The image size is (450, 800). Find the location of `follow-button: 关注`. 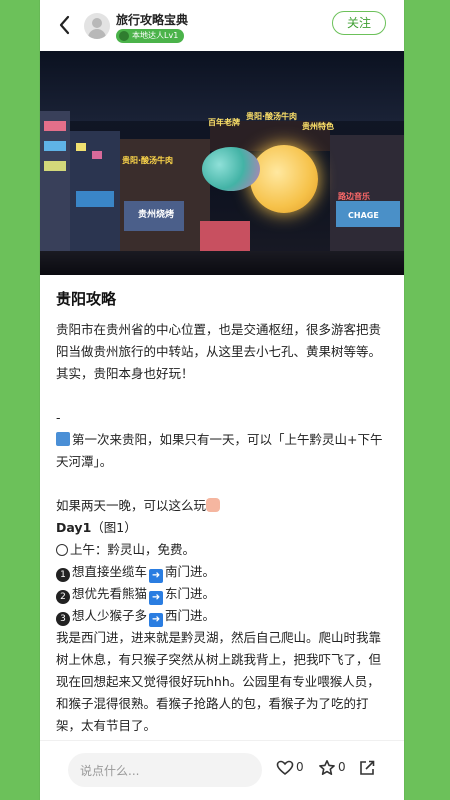

follow-button: 关注 is located at coordinates (359, 23).